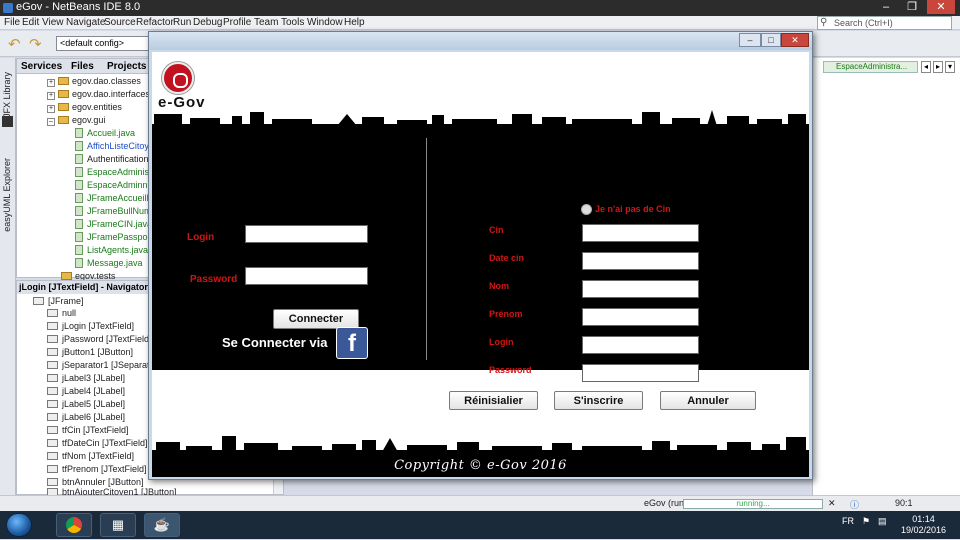 Image resolution: width=960 pixels, height=540 pixels. Describe the element at coordinates (41, 66) in the screenshot. I see `tab-services: Services` at that location.